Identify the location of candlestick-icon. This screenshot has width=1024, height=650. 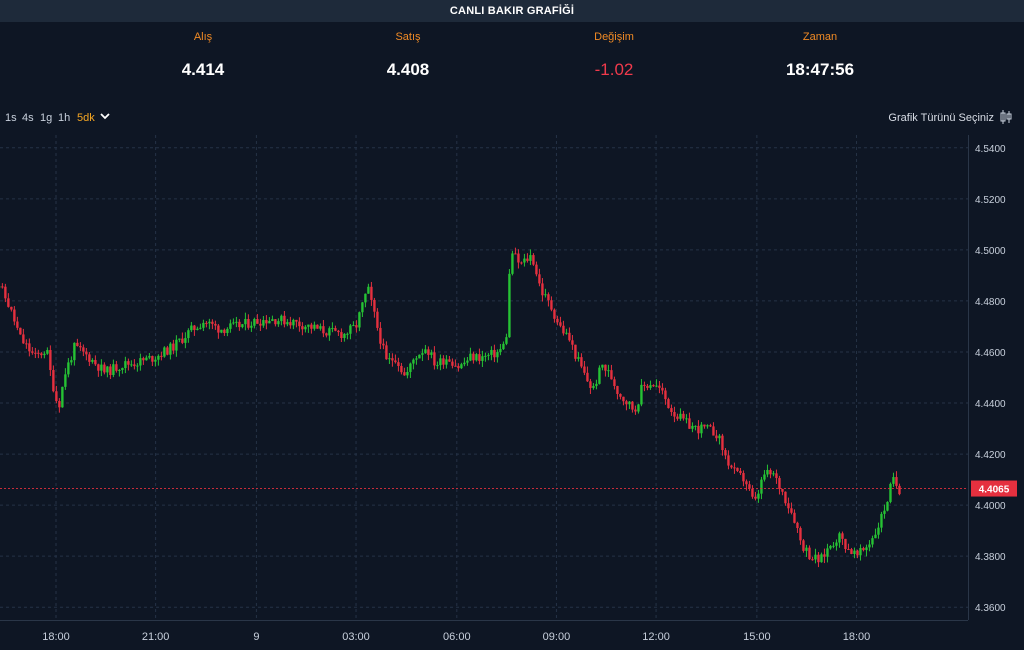
(1006, 117).